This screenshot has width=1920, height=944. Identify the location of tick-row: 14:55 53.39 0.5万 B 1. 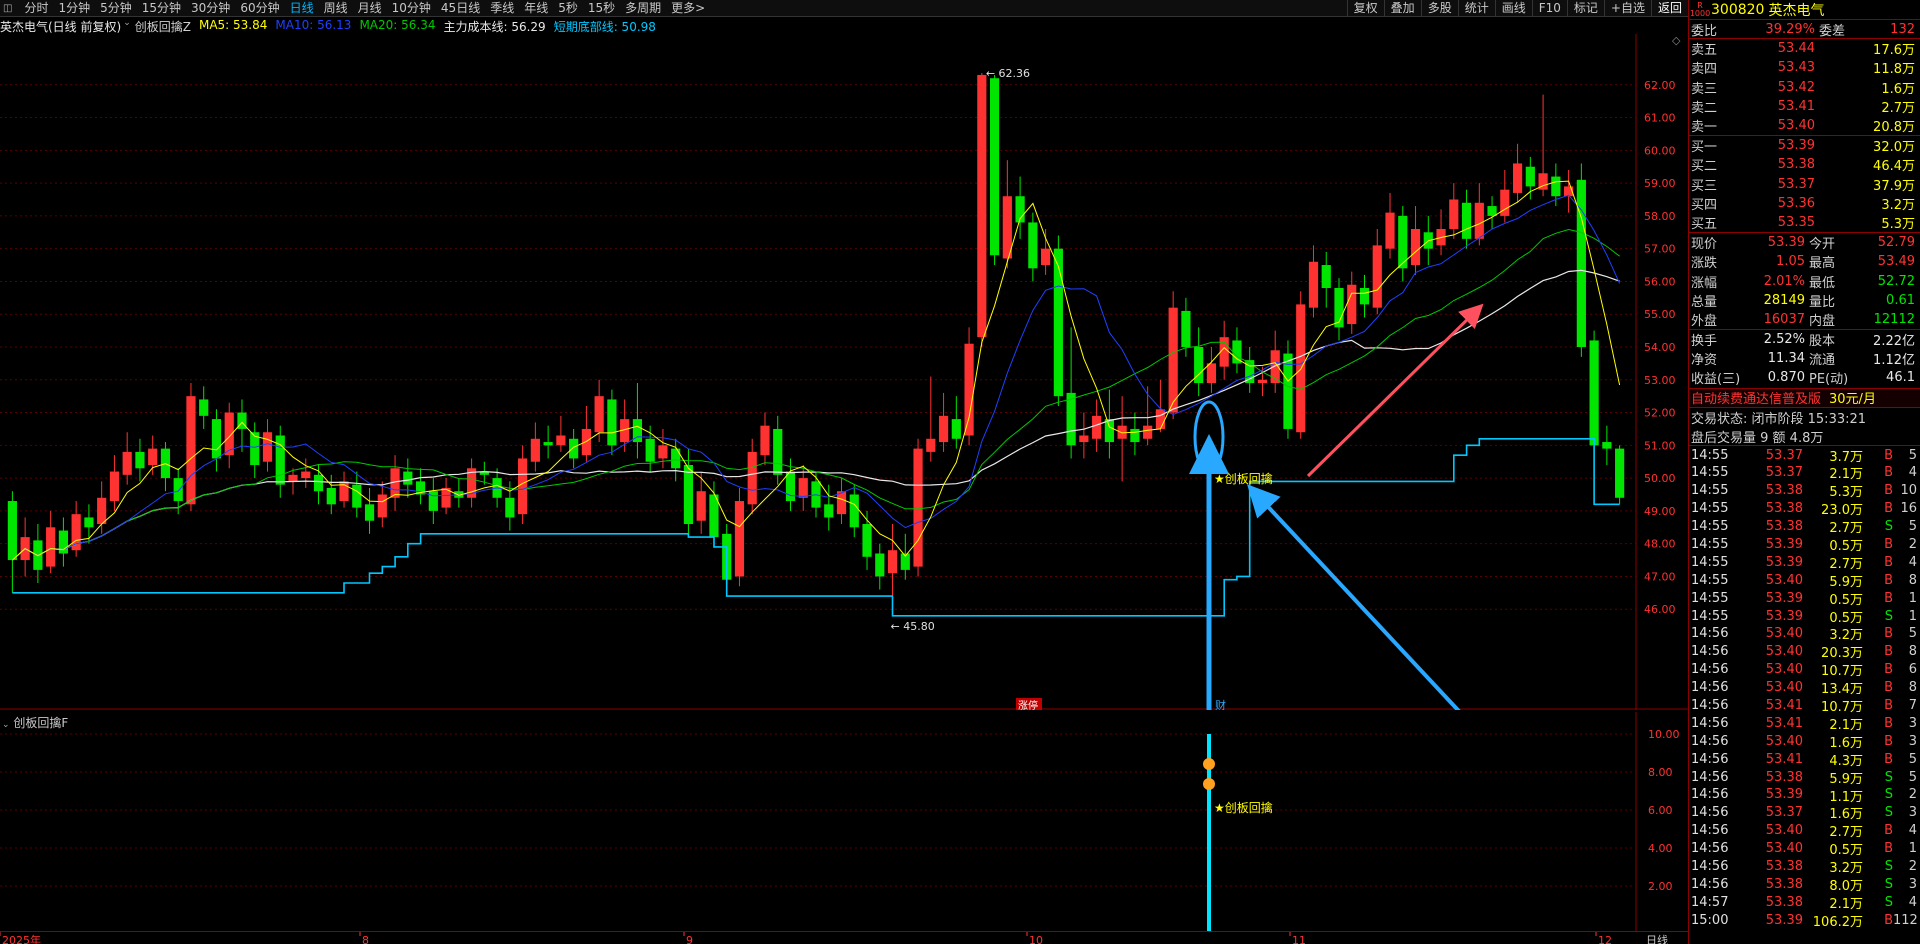
(1804, 599).